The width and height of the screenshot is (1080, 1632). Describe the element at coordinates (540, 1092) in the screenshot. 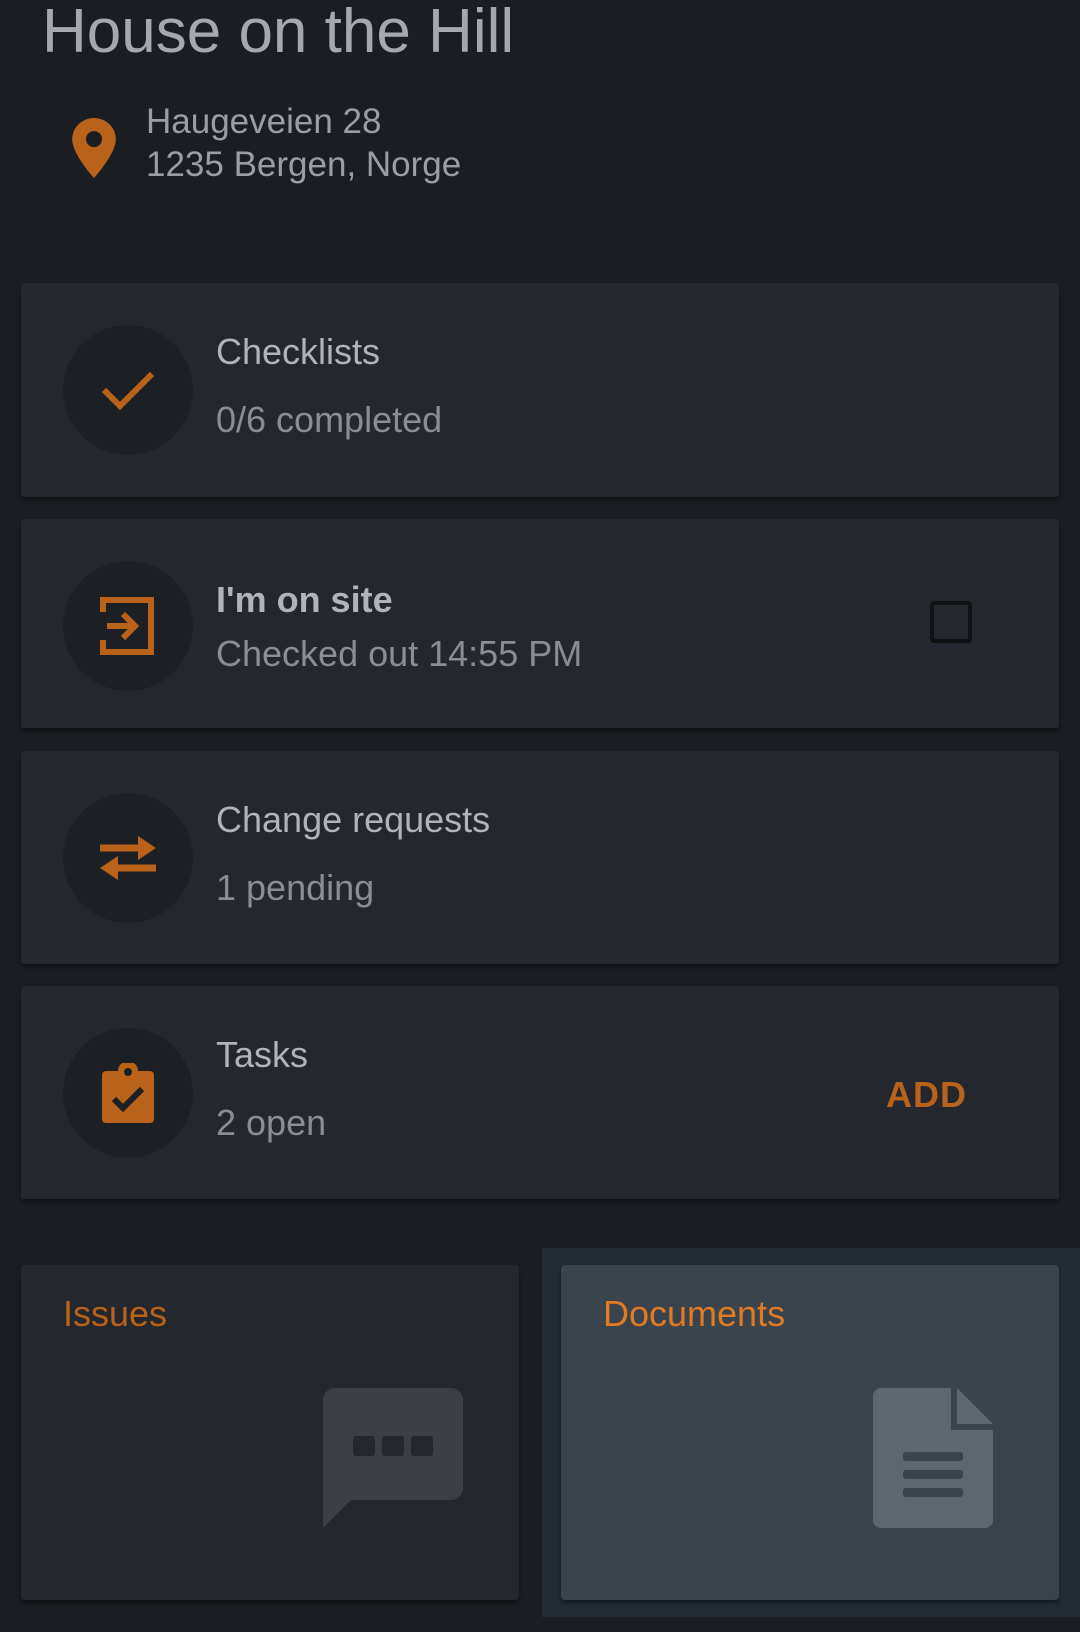

I see `tasks-card: Tasks 2 open ADD` at that location.